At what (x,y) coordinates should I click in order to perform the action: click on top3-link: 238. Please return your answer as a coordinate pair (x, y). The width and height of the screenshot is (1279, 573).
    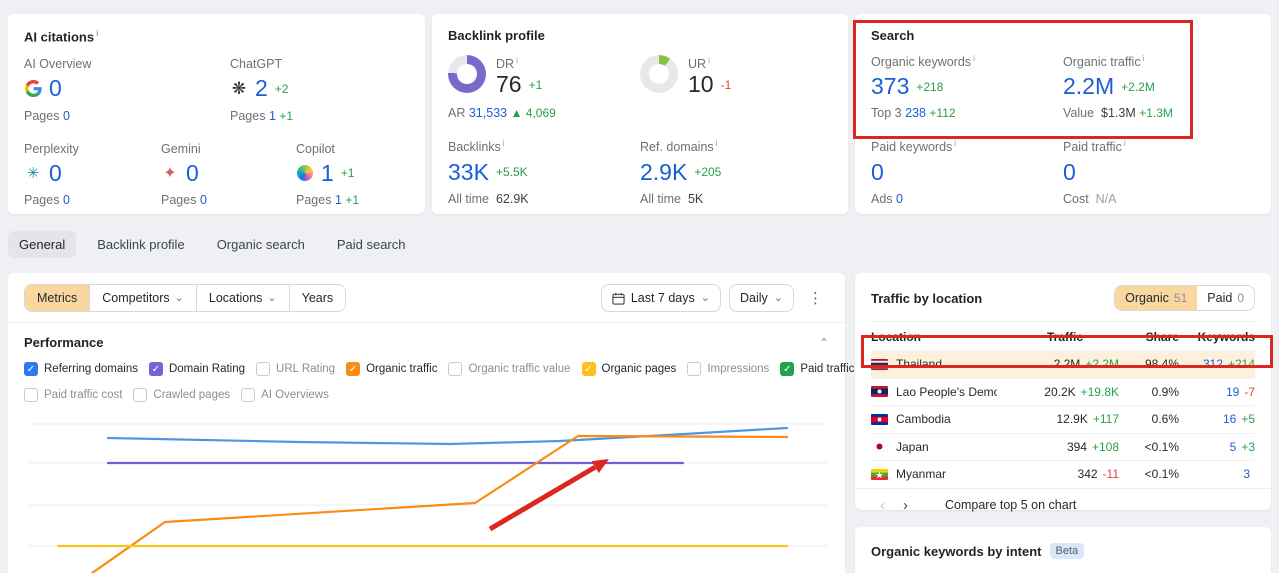
    Looking at the image, I should click on (915, 113).